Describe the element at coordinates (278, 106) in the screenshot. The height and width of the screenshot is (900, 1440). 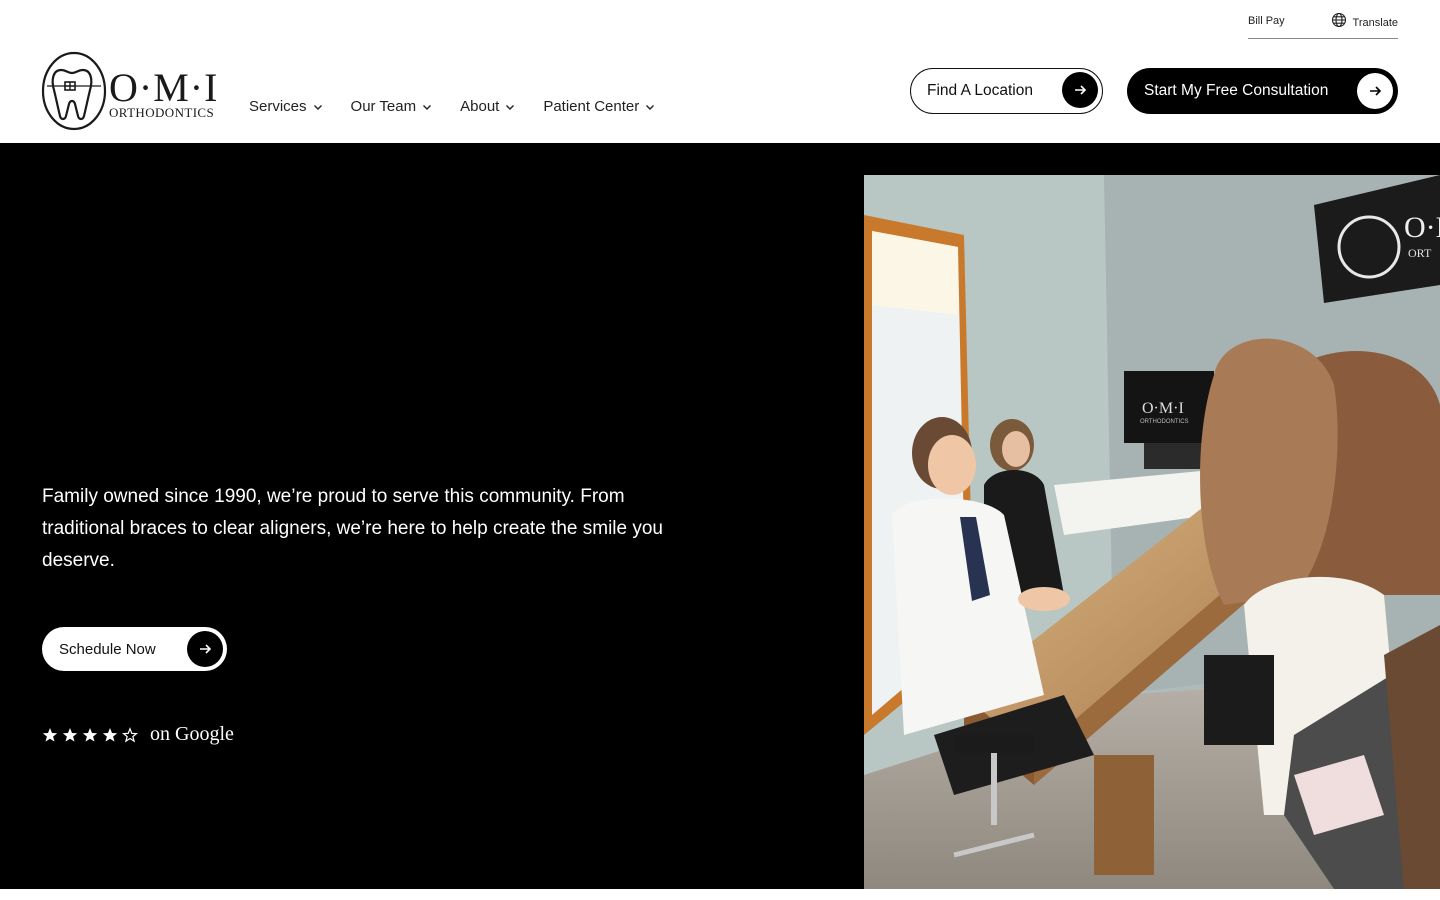
I see `nav-item-label: Services` at that location.